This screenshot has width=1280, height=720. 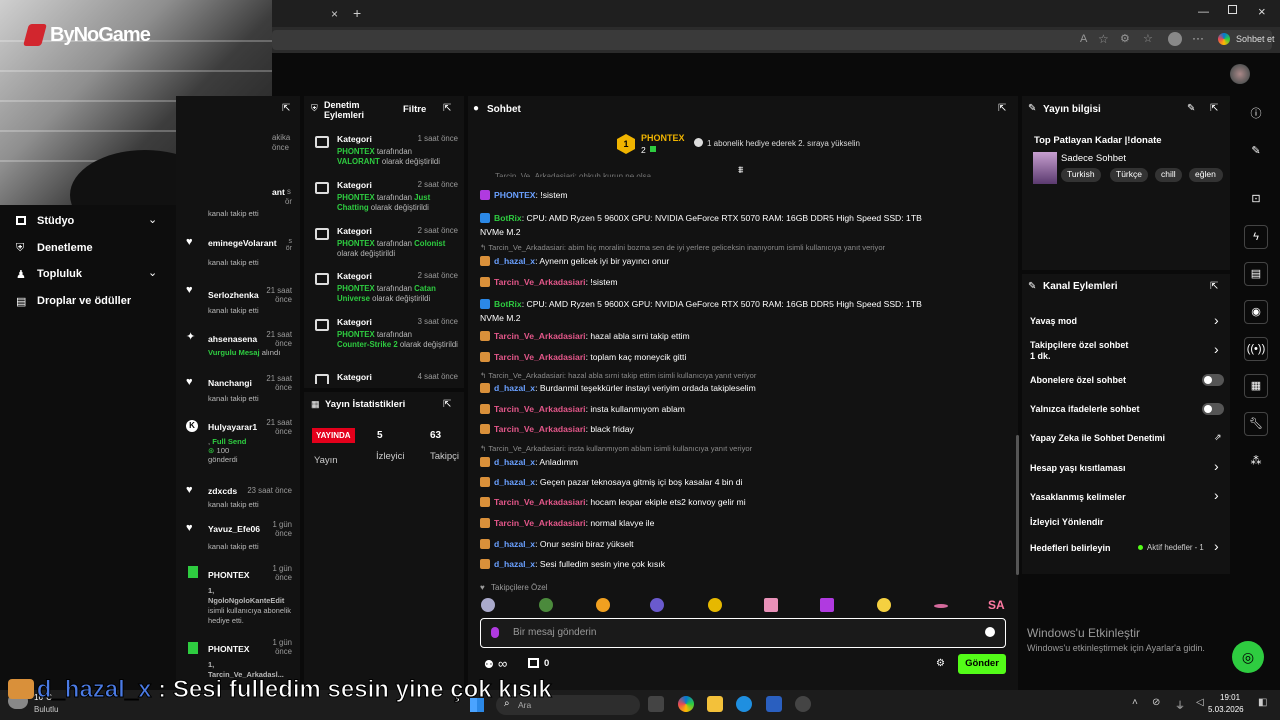 I want to click on maximize-icon, so click(x=1232, y=9).